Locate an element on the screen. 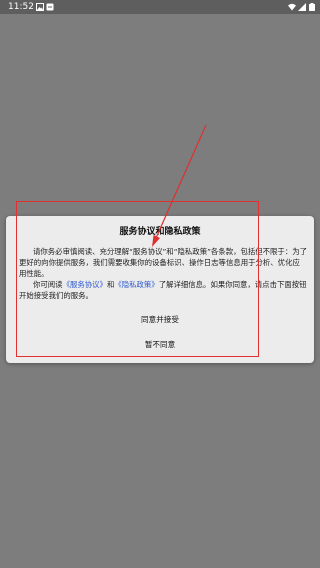  paragraph-2-prefix: 你可阅读 is located at coordinates (48, 284).